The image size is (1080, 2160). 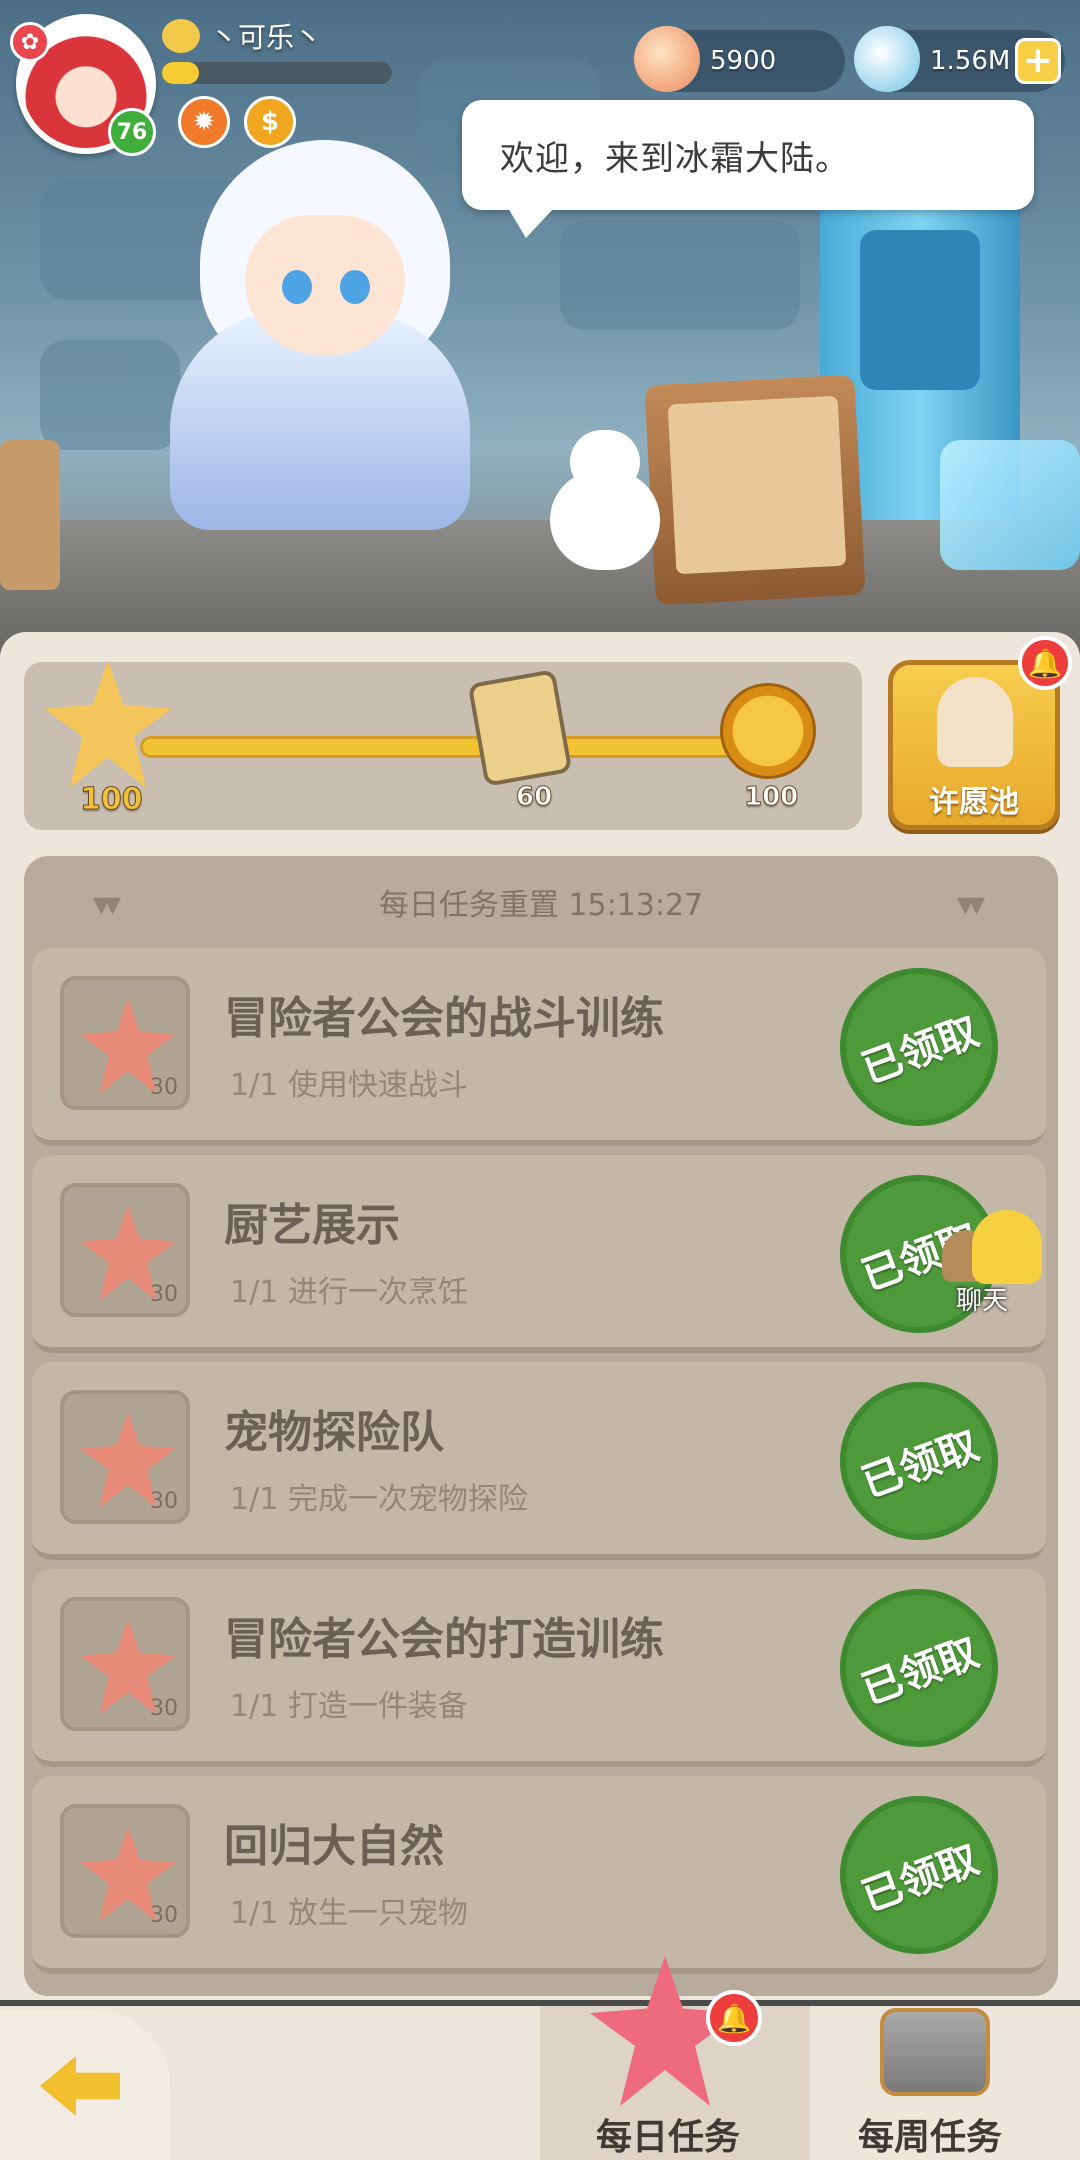 I want to click on shell-amount: 5900, so click(x=743, y=61).